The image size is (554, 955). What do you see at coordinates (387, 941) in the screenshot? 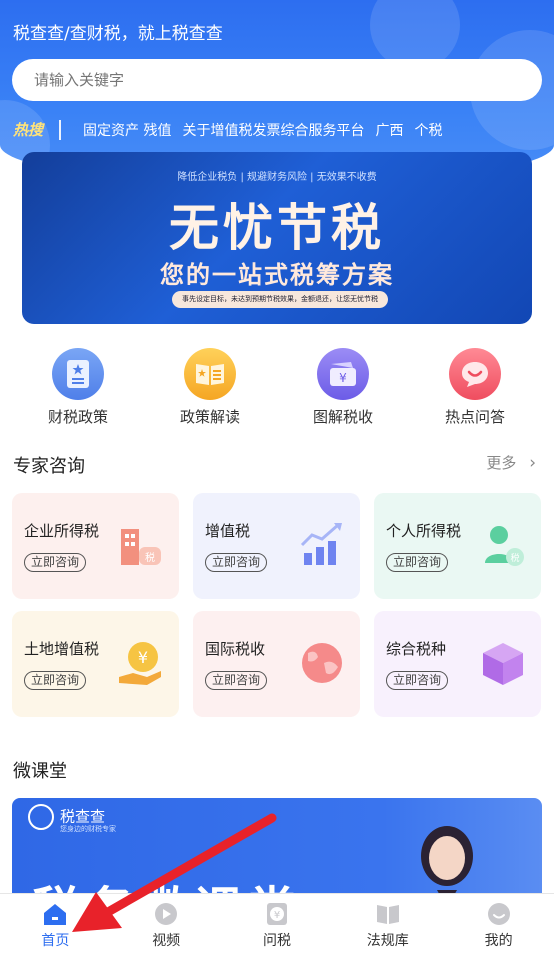
I see `tab-label: 法规库` at bounding box center [387, 941].